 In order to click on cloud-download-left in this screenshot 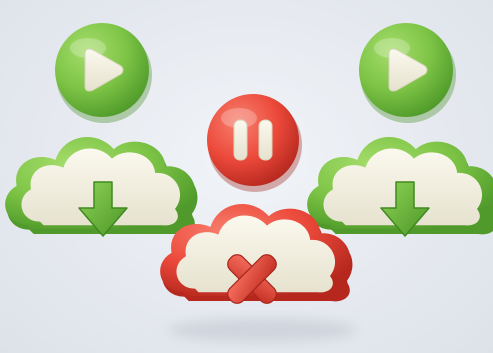, I will do `click(101, 187)`.